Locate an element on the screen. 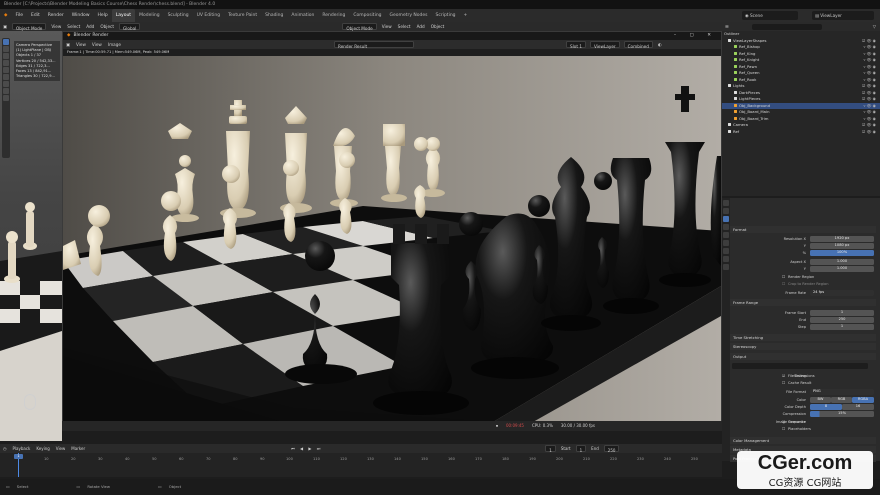 This screenshot has height=495, width=880. timeline-menu-keying: Keying is located at coordinates (42, 448).